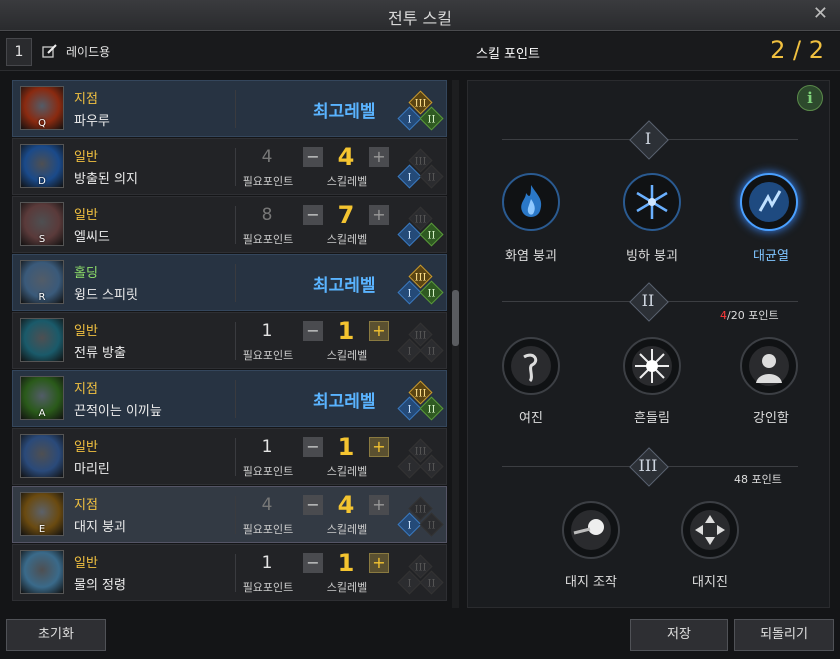  What do you see at coordinates (591, 582) in the screenshot?
I see `node-label: 대지 조작` at bounding box center [591, 582].